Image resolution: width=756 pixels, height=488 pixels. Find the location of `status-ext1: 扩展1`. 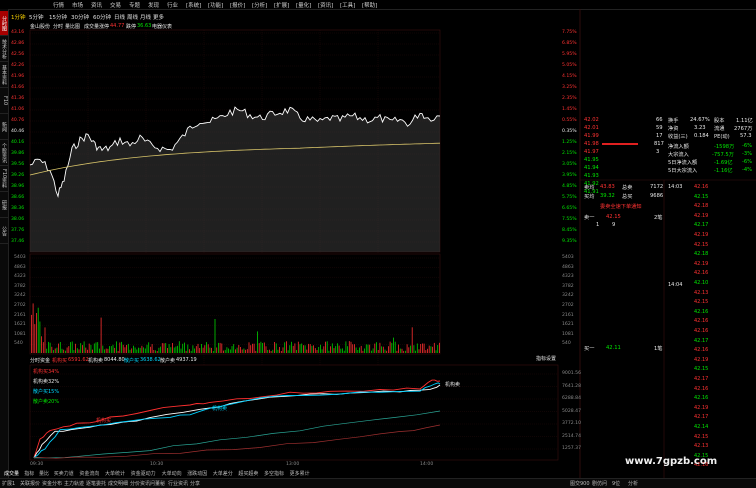

status-ext1: 扩展1 is located at coordinates (8, 483).